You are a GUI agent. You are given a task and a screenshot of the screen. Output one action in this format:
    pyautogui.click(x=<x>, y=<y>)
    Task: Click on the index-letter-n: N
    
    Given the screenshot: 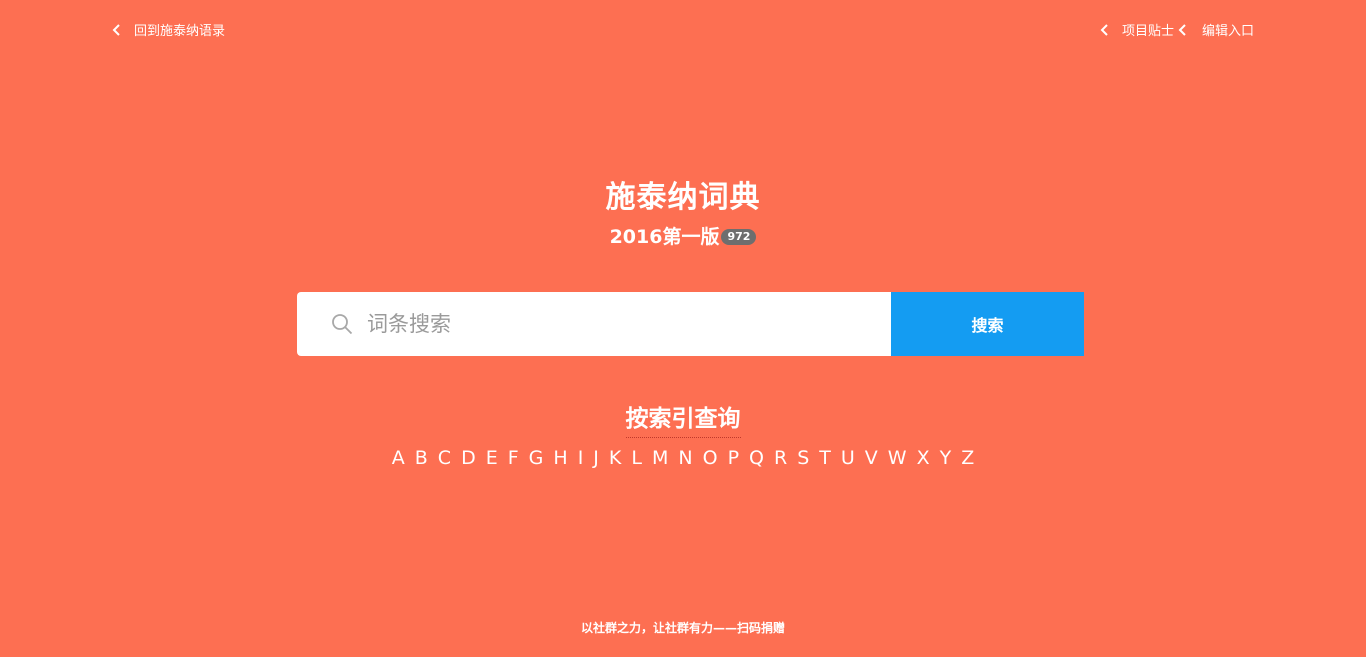 What is the action you would take?
    pyautogui.click(x=685, y=458)
    